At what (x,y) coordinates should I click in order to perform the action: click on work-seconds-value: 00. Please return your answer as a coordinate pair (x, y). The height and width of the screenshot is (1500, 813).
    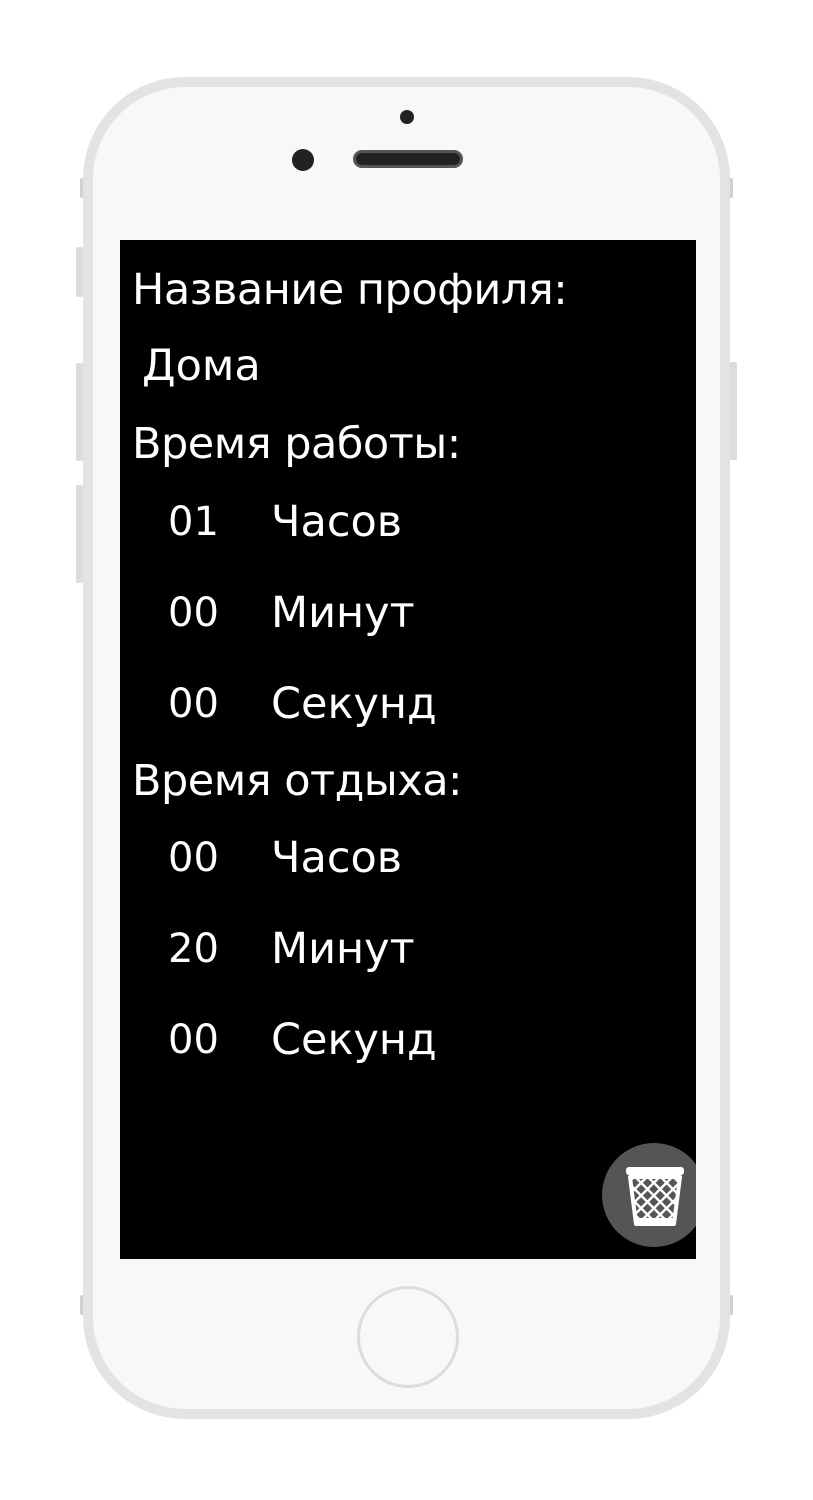
    Looking at the image, I should click on (193, 704).